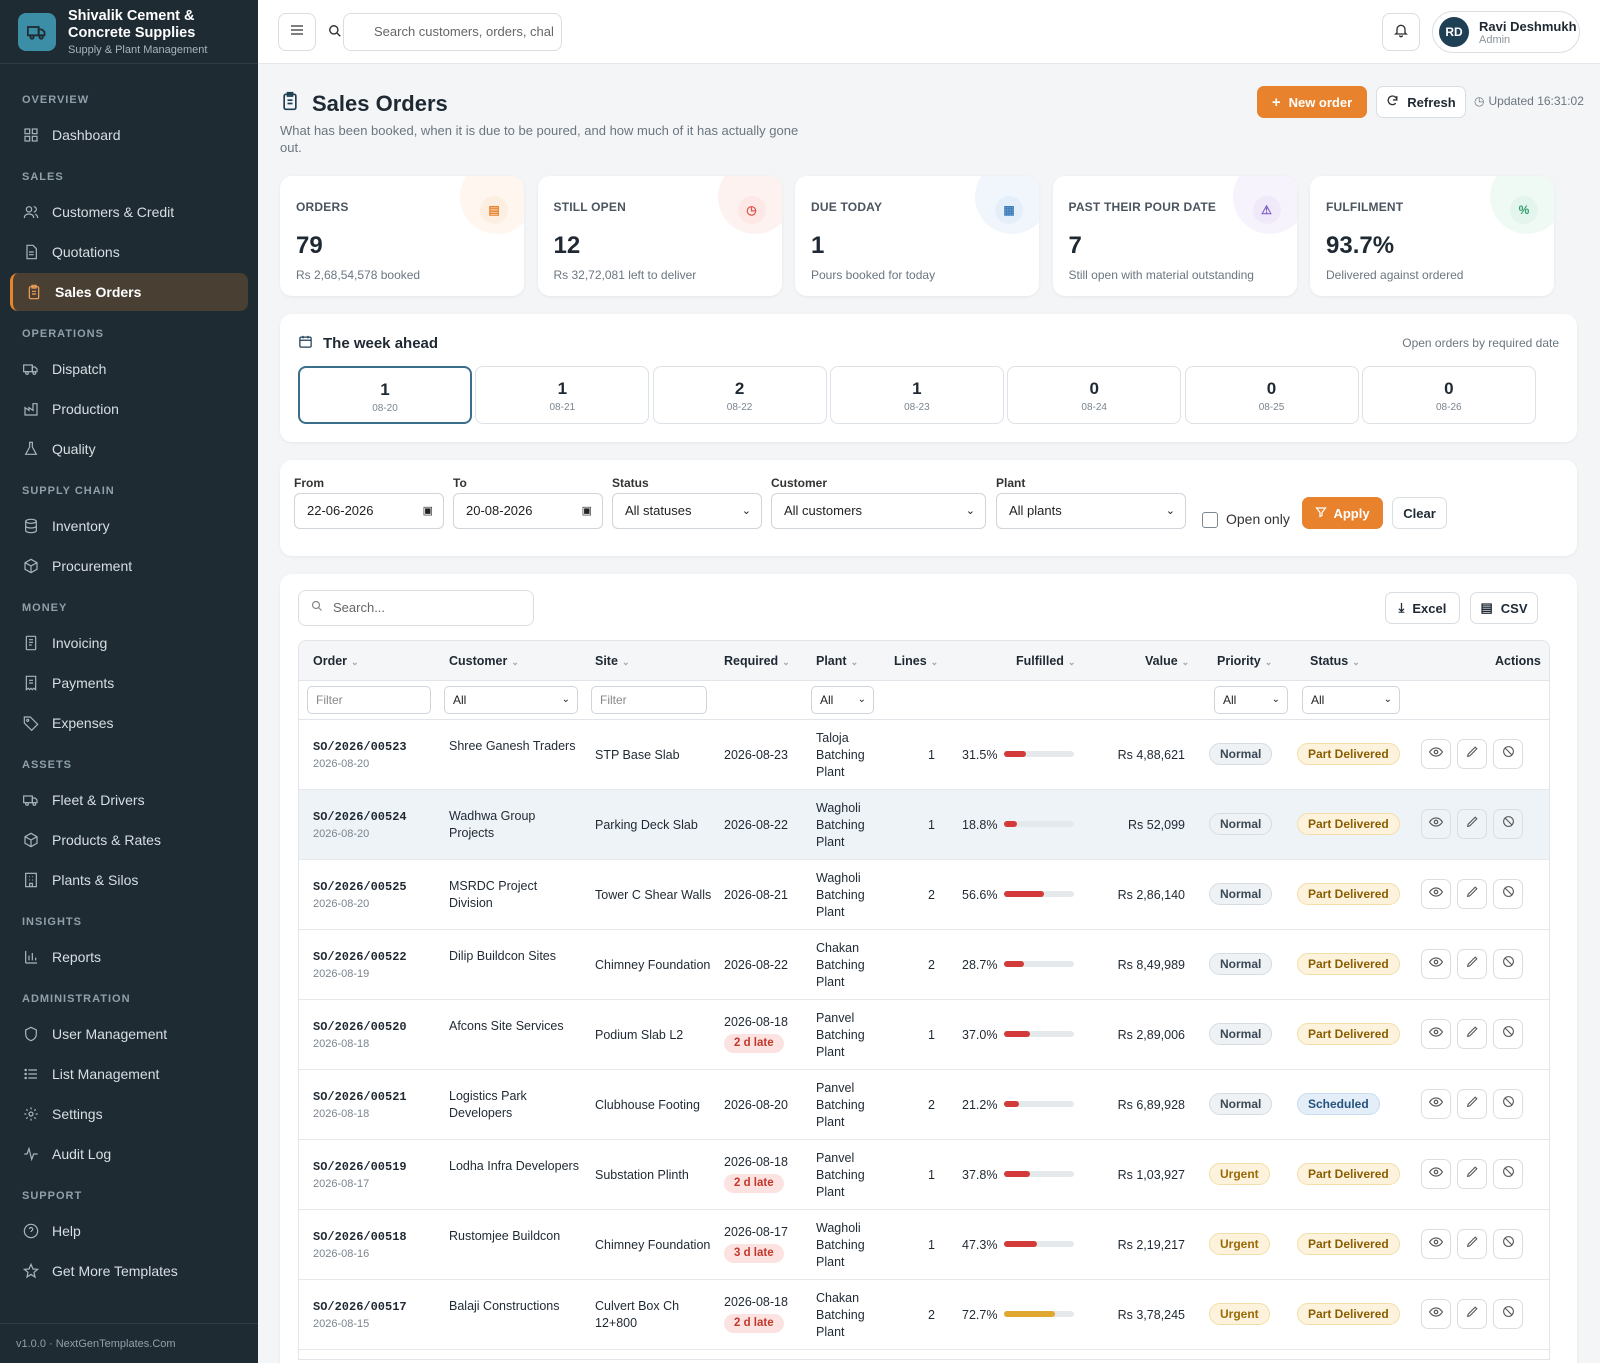 This screenshot has width=1600, height=1363. Describe the element at coordinates (129, 957) in the screenshot. I see `sidebar-item-reports: Reports` at that location.